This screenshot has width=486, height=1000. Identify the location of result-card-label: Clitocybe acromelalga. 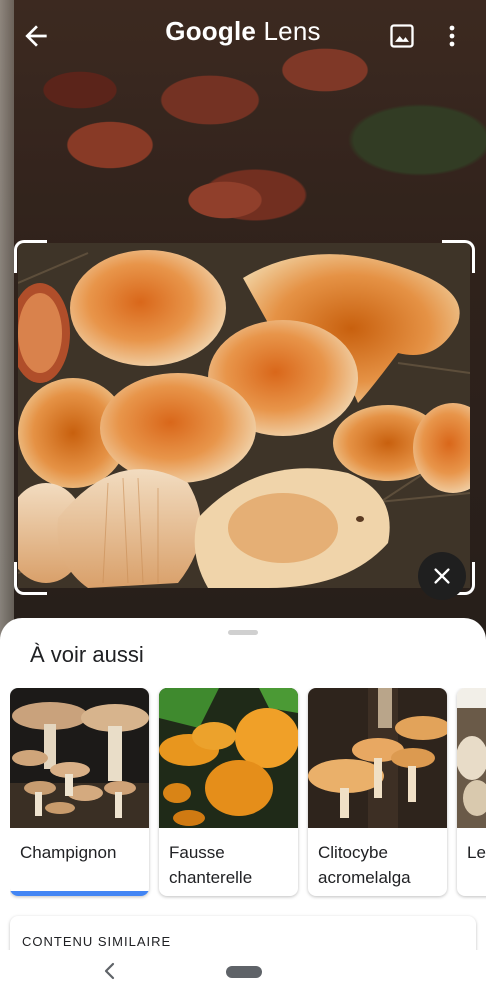
(364, 865).